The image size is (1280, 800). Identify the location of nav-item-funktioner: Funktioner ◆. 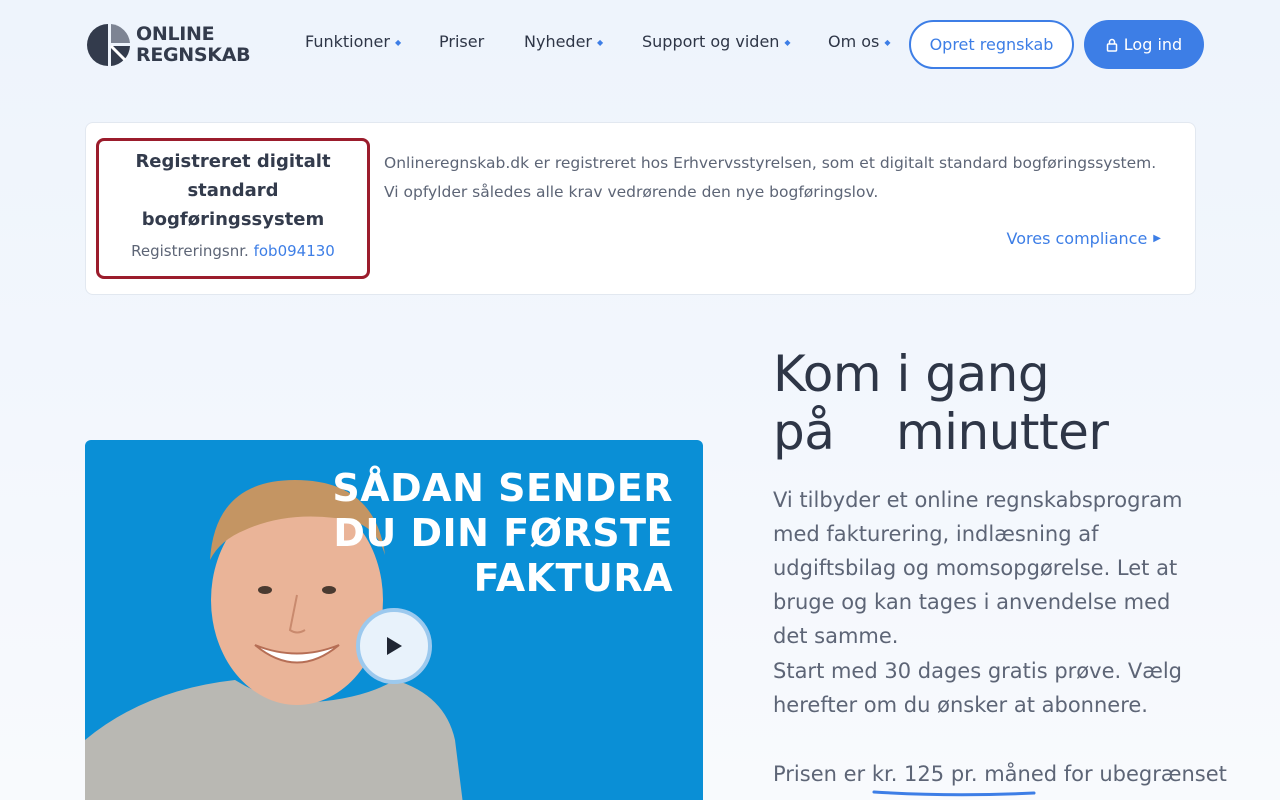
(353, 41).